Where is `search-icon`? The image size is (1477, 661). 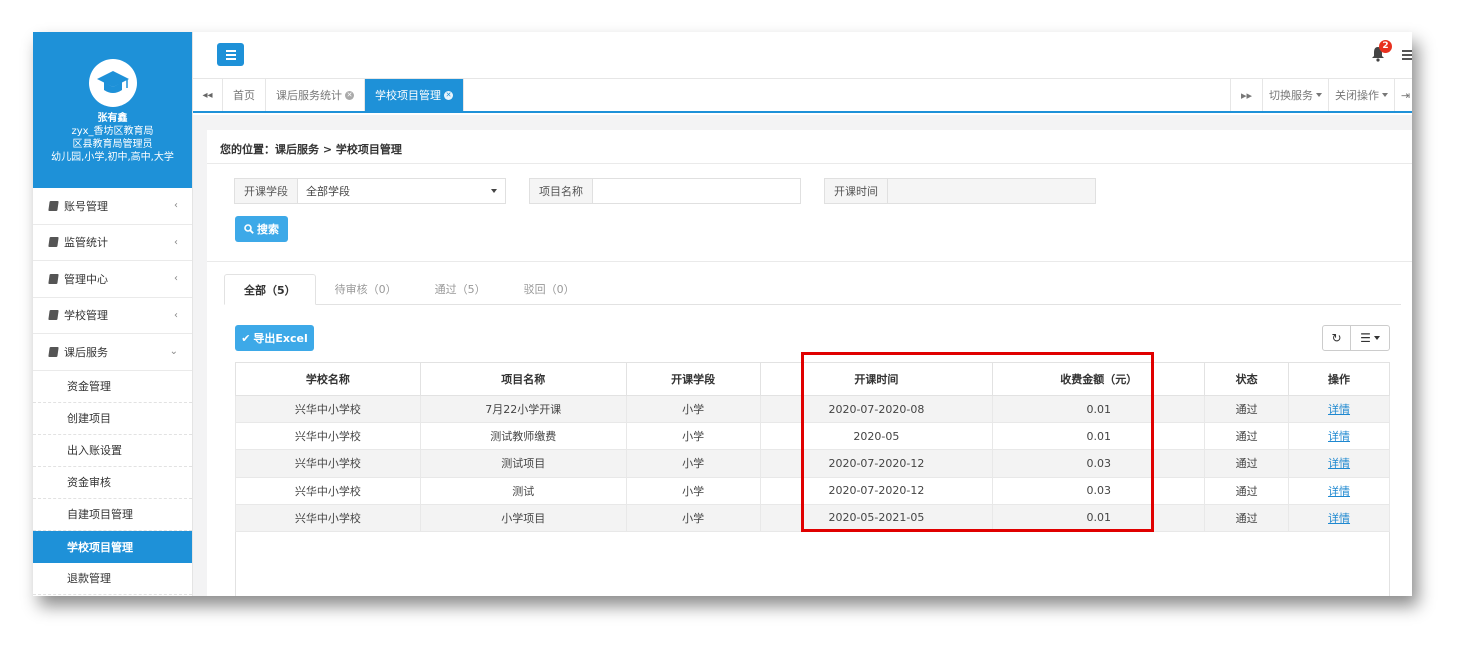 search-icon is located at coordinates (249, 229).